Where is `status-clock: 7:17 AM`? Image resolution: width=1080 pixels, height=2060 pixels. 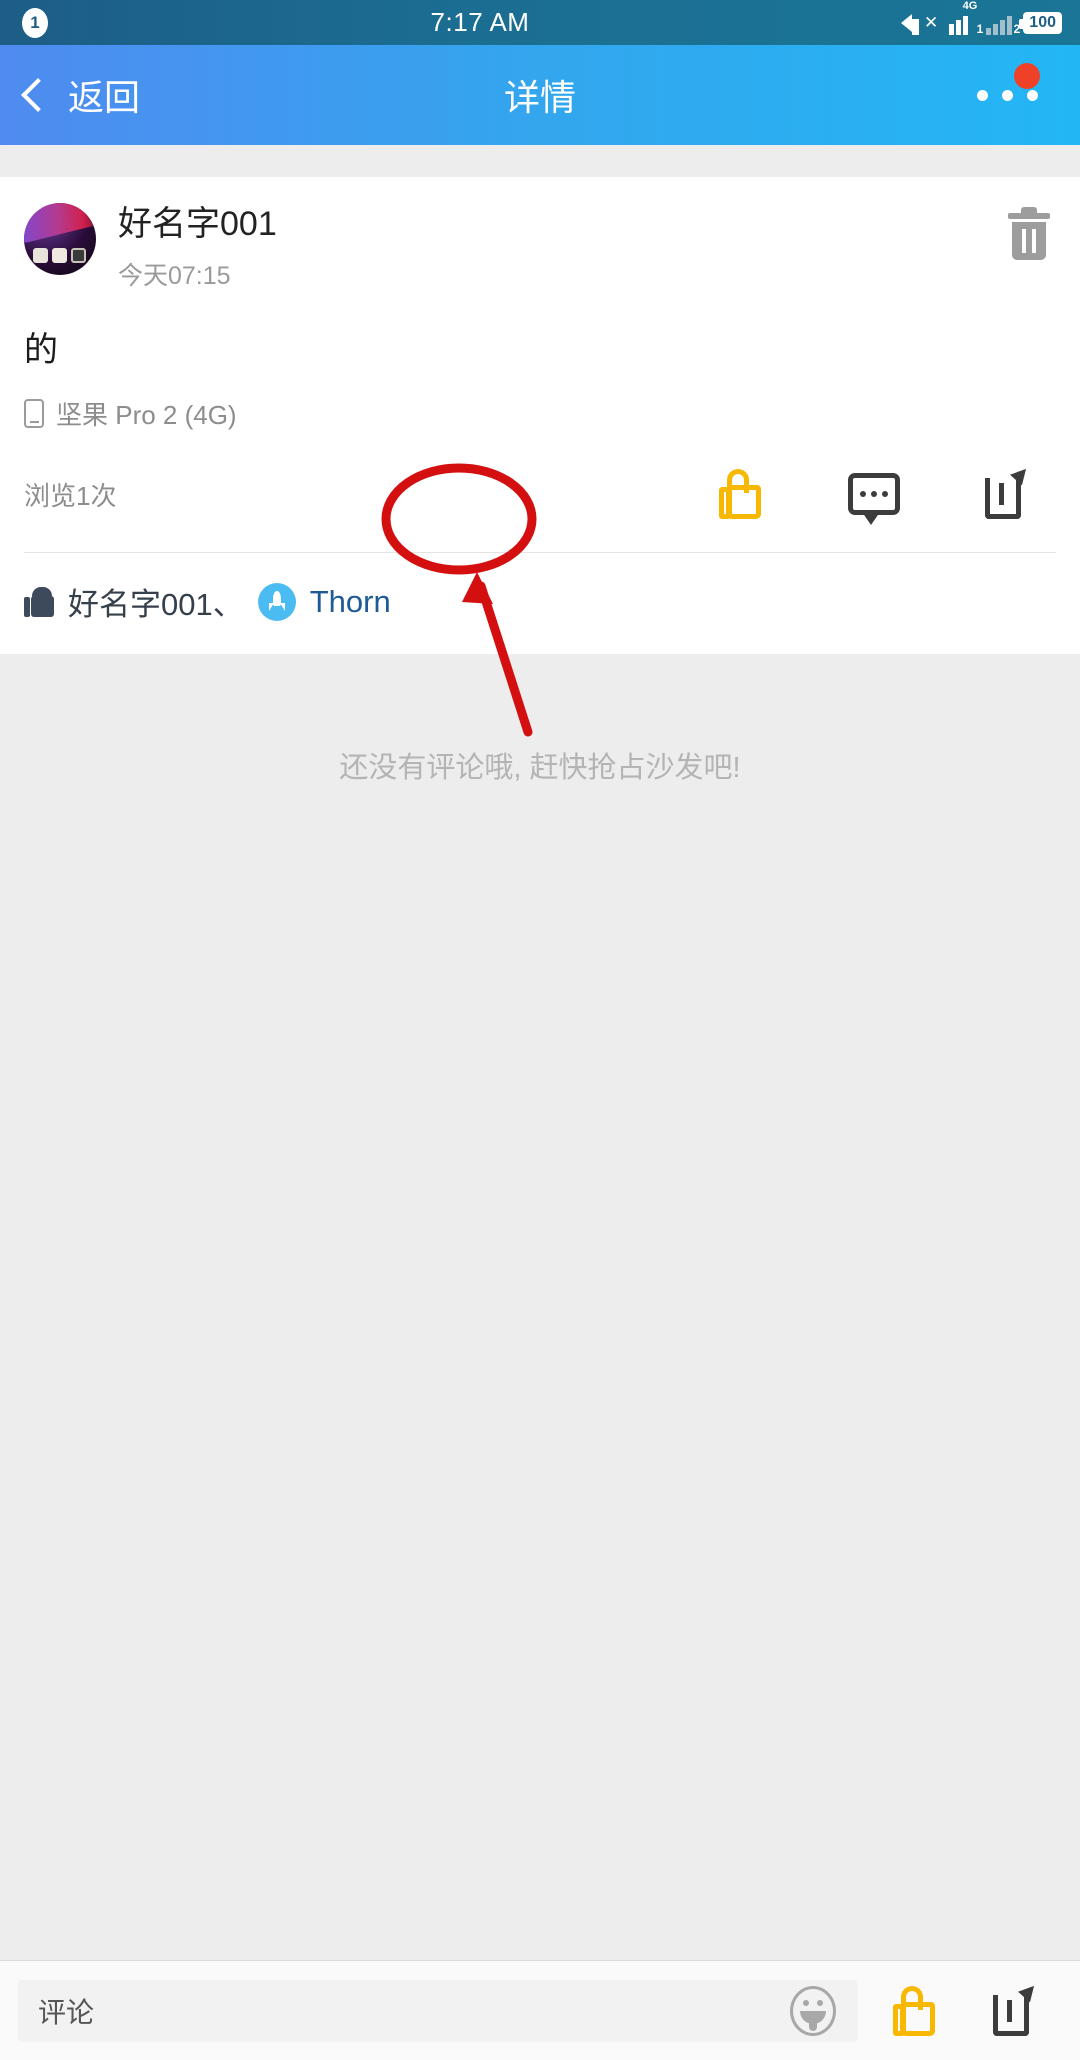
status-clock: 7:17 AM is located at coordinates (480, 22).